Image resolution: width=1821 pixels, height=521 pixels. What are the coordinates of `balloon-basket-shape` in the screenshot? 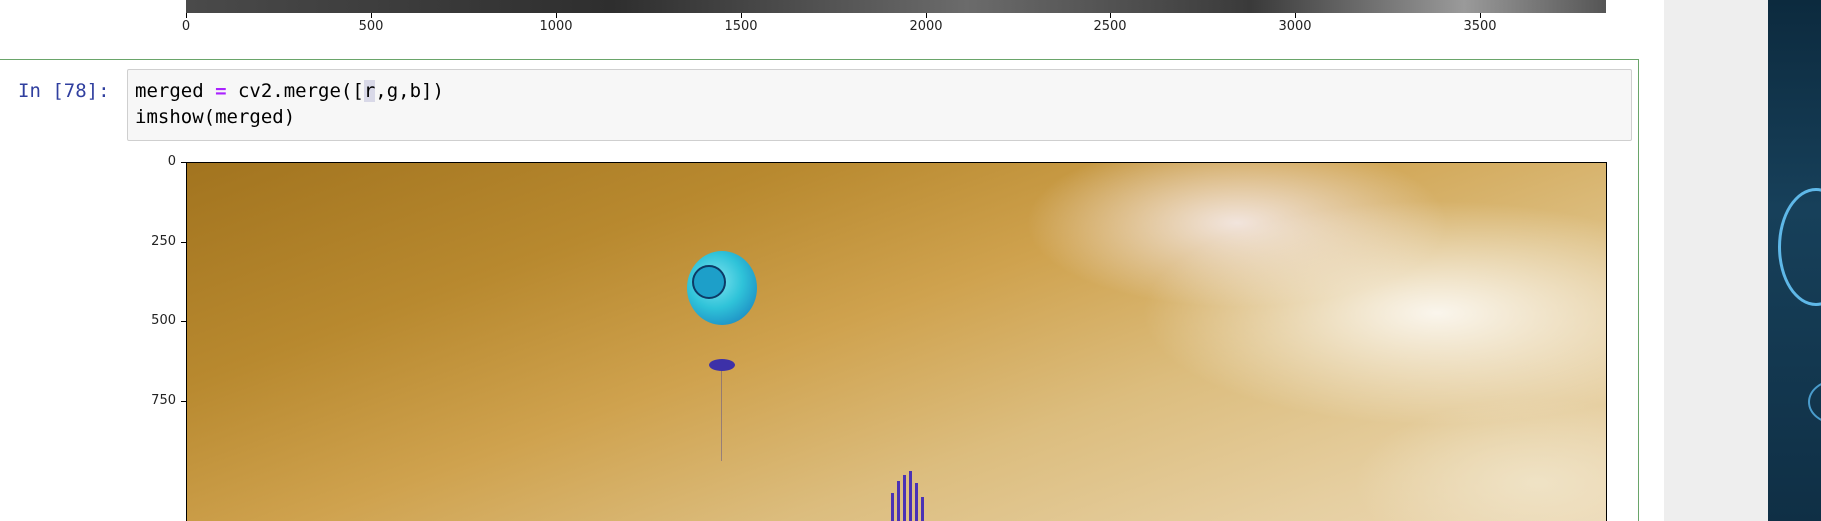 It's located at (722, 365).